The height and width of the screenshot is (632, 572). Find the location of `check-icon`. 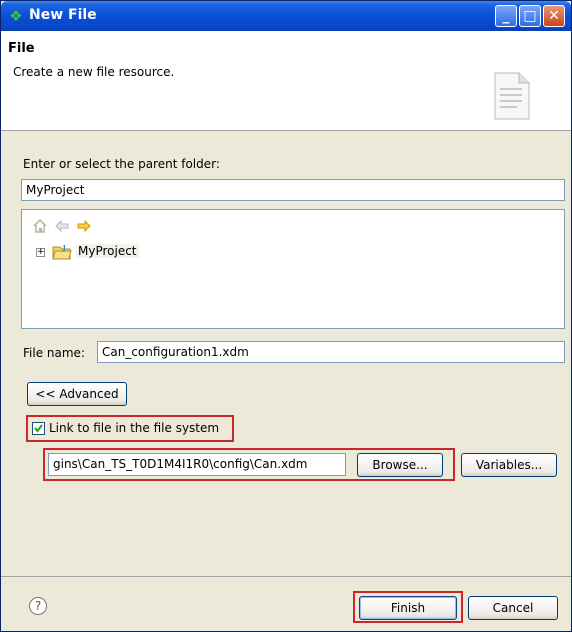

check-icon is located at coordinates (38, 428).